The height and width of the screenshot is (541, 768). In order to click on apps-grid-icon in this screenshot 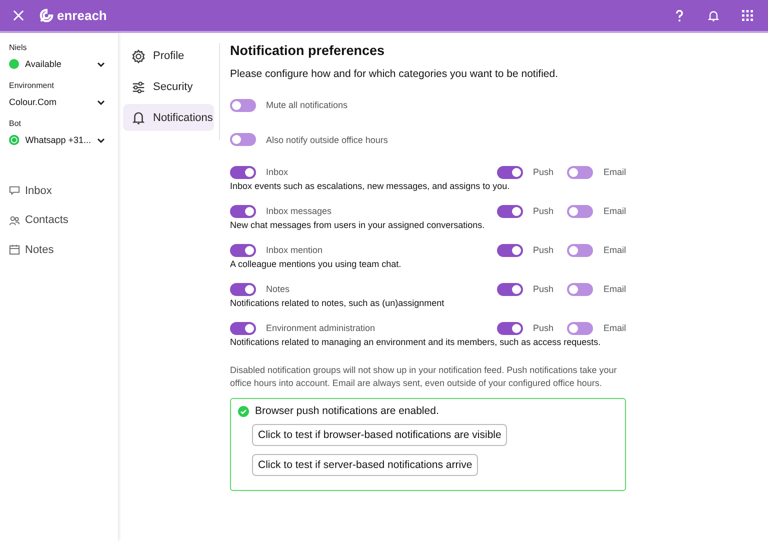, I will do `click(747, 15)`.